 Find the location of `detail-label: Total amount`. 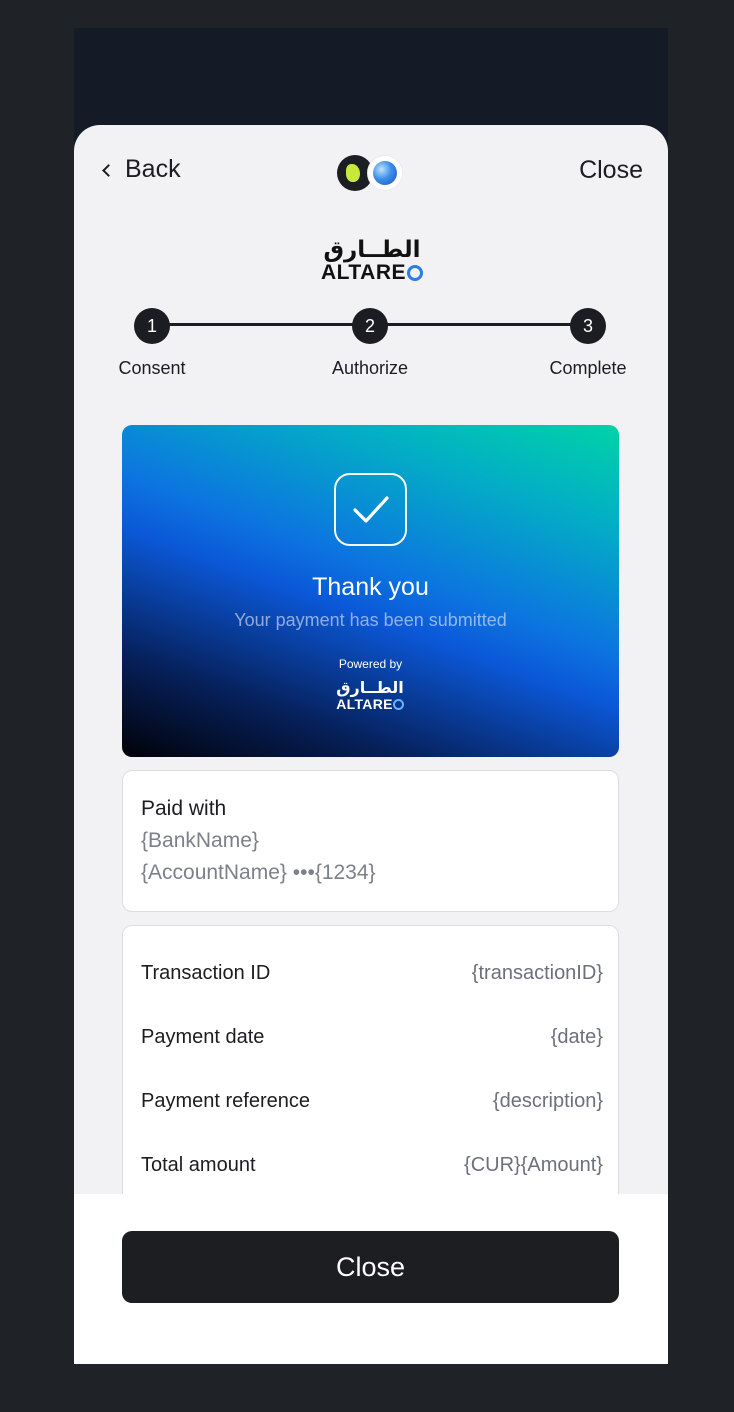

detail-label: Total amount is located at coordinates (198, 1165).